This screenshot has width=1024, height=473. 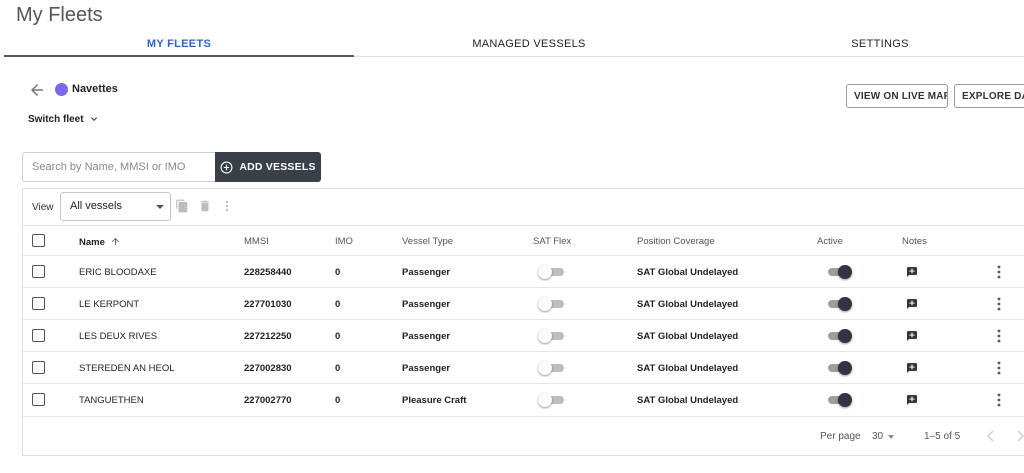 What do you see at coordinates (118, 336) in the screenshot?
I see `vessel-name: LES DEUX RIVES` at bounding box center [118, 336].